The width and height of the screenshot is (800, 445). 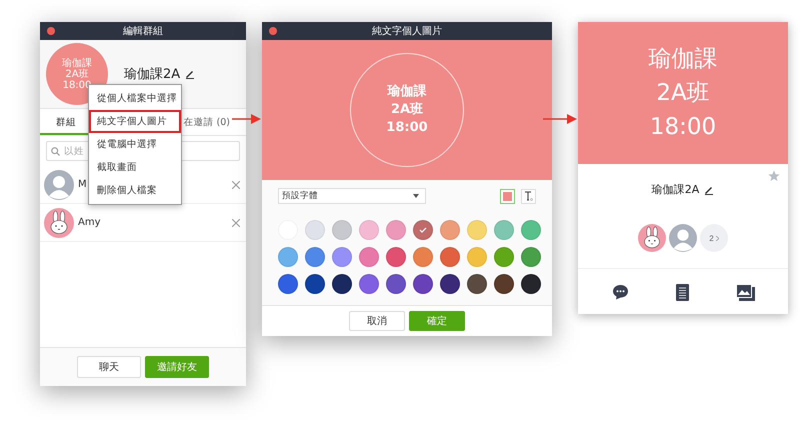 I want to click on window-title: 純文字個人圖片, so click(x=407, y=31).